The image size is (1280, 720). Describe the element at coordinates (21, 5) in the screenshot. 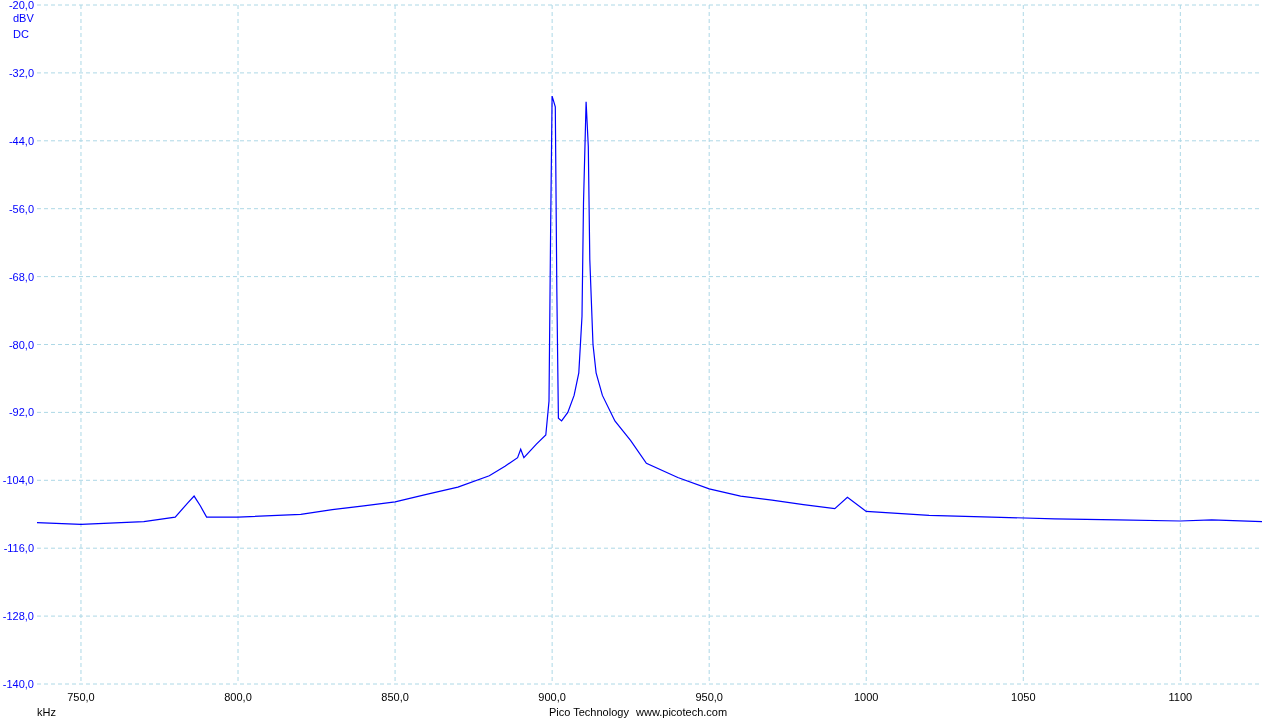

I see `y-tick-label: -20,0` at that location.